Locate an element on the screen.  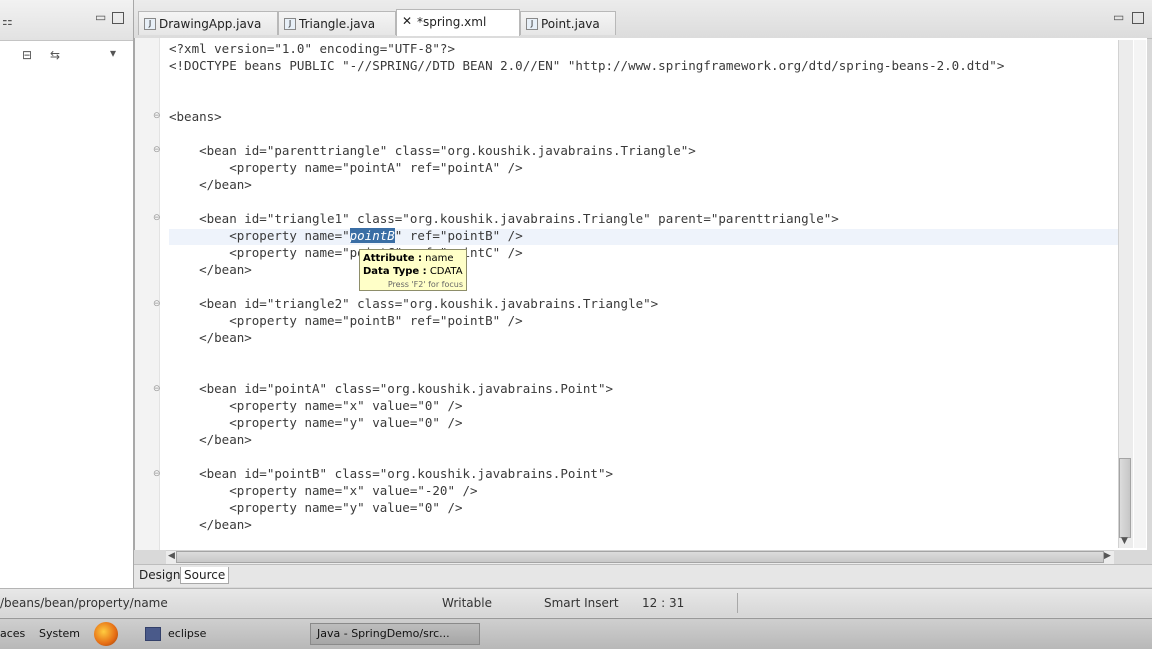
panel-minimize-icon: ⚏ is located at coordinates (7, 21).